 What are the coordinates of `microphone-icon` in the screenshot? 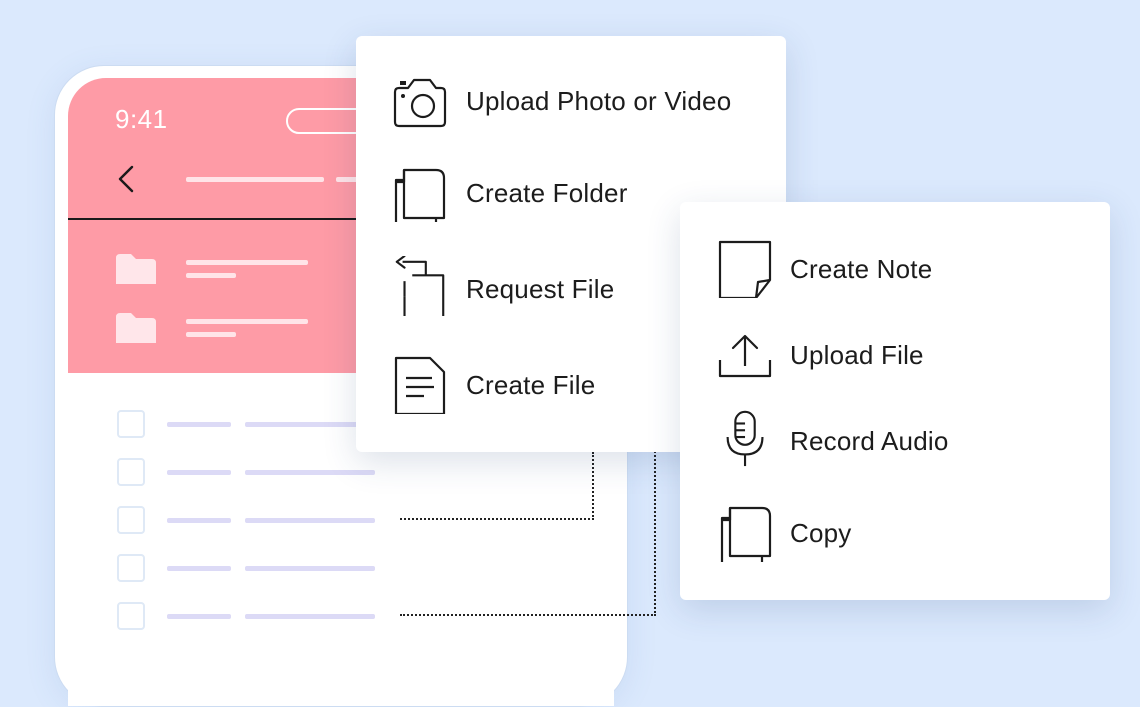 It's located at (746, 438).